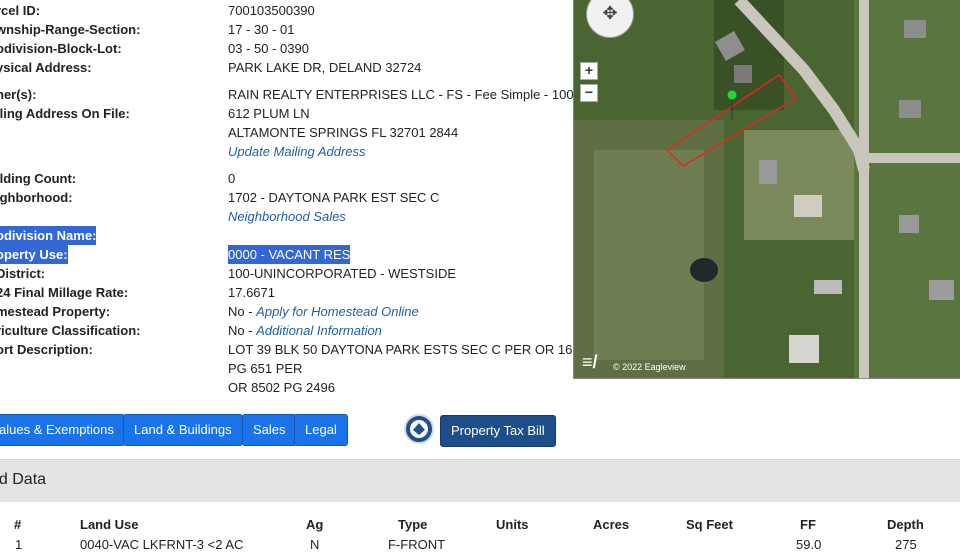 Image resolution: width=960 pixels, height=552 pixels. Describe the element at coordinates (325, 67) in the screenshot. I see `physical-address-value: PARK LAKE DR, DELAND 32724` at that location.